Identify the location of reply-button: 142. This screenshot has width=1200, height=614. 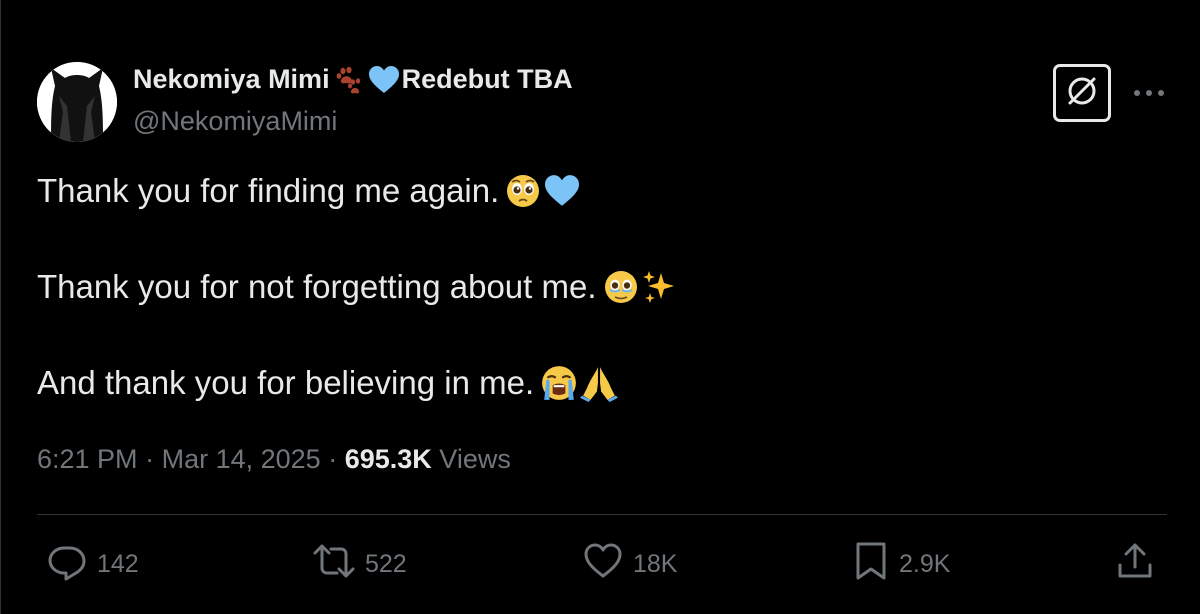
(93, 564).